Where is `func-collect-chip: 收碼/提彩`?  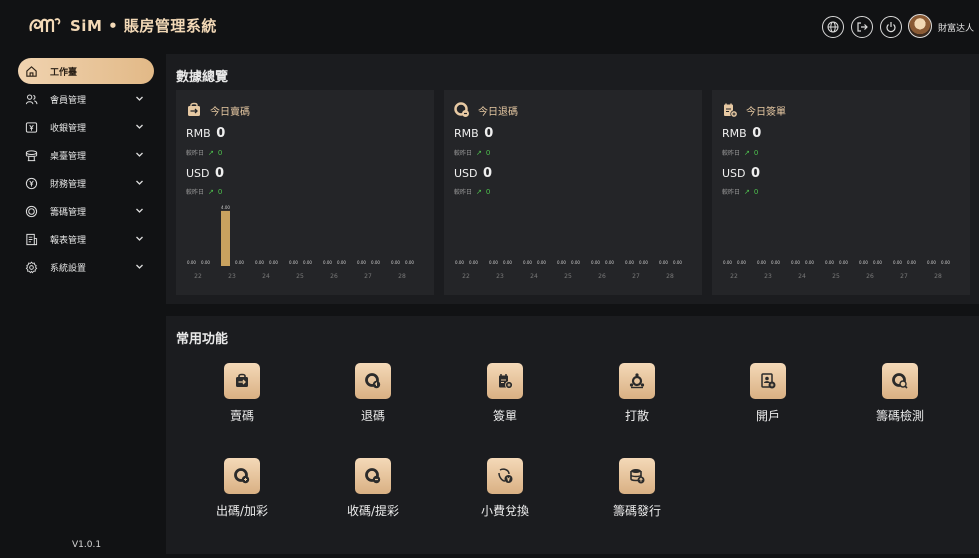 func-collect-chip: 收碼/提彩 is located at coordinates (373, 496).